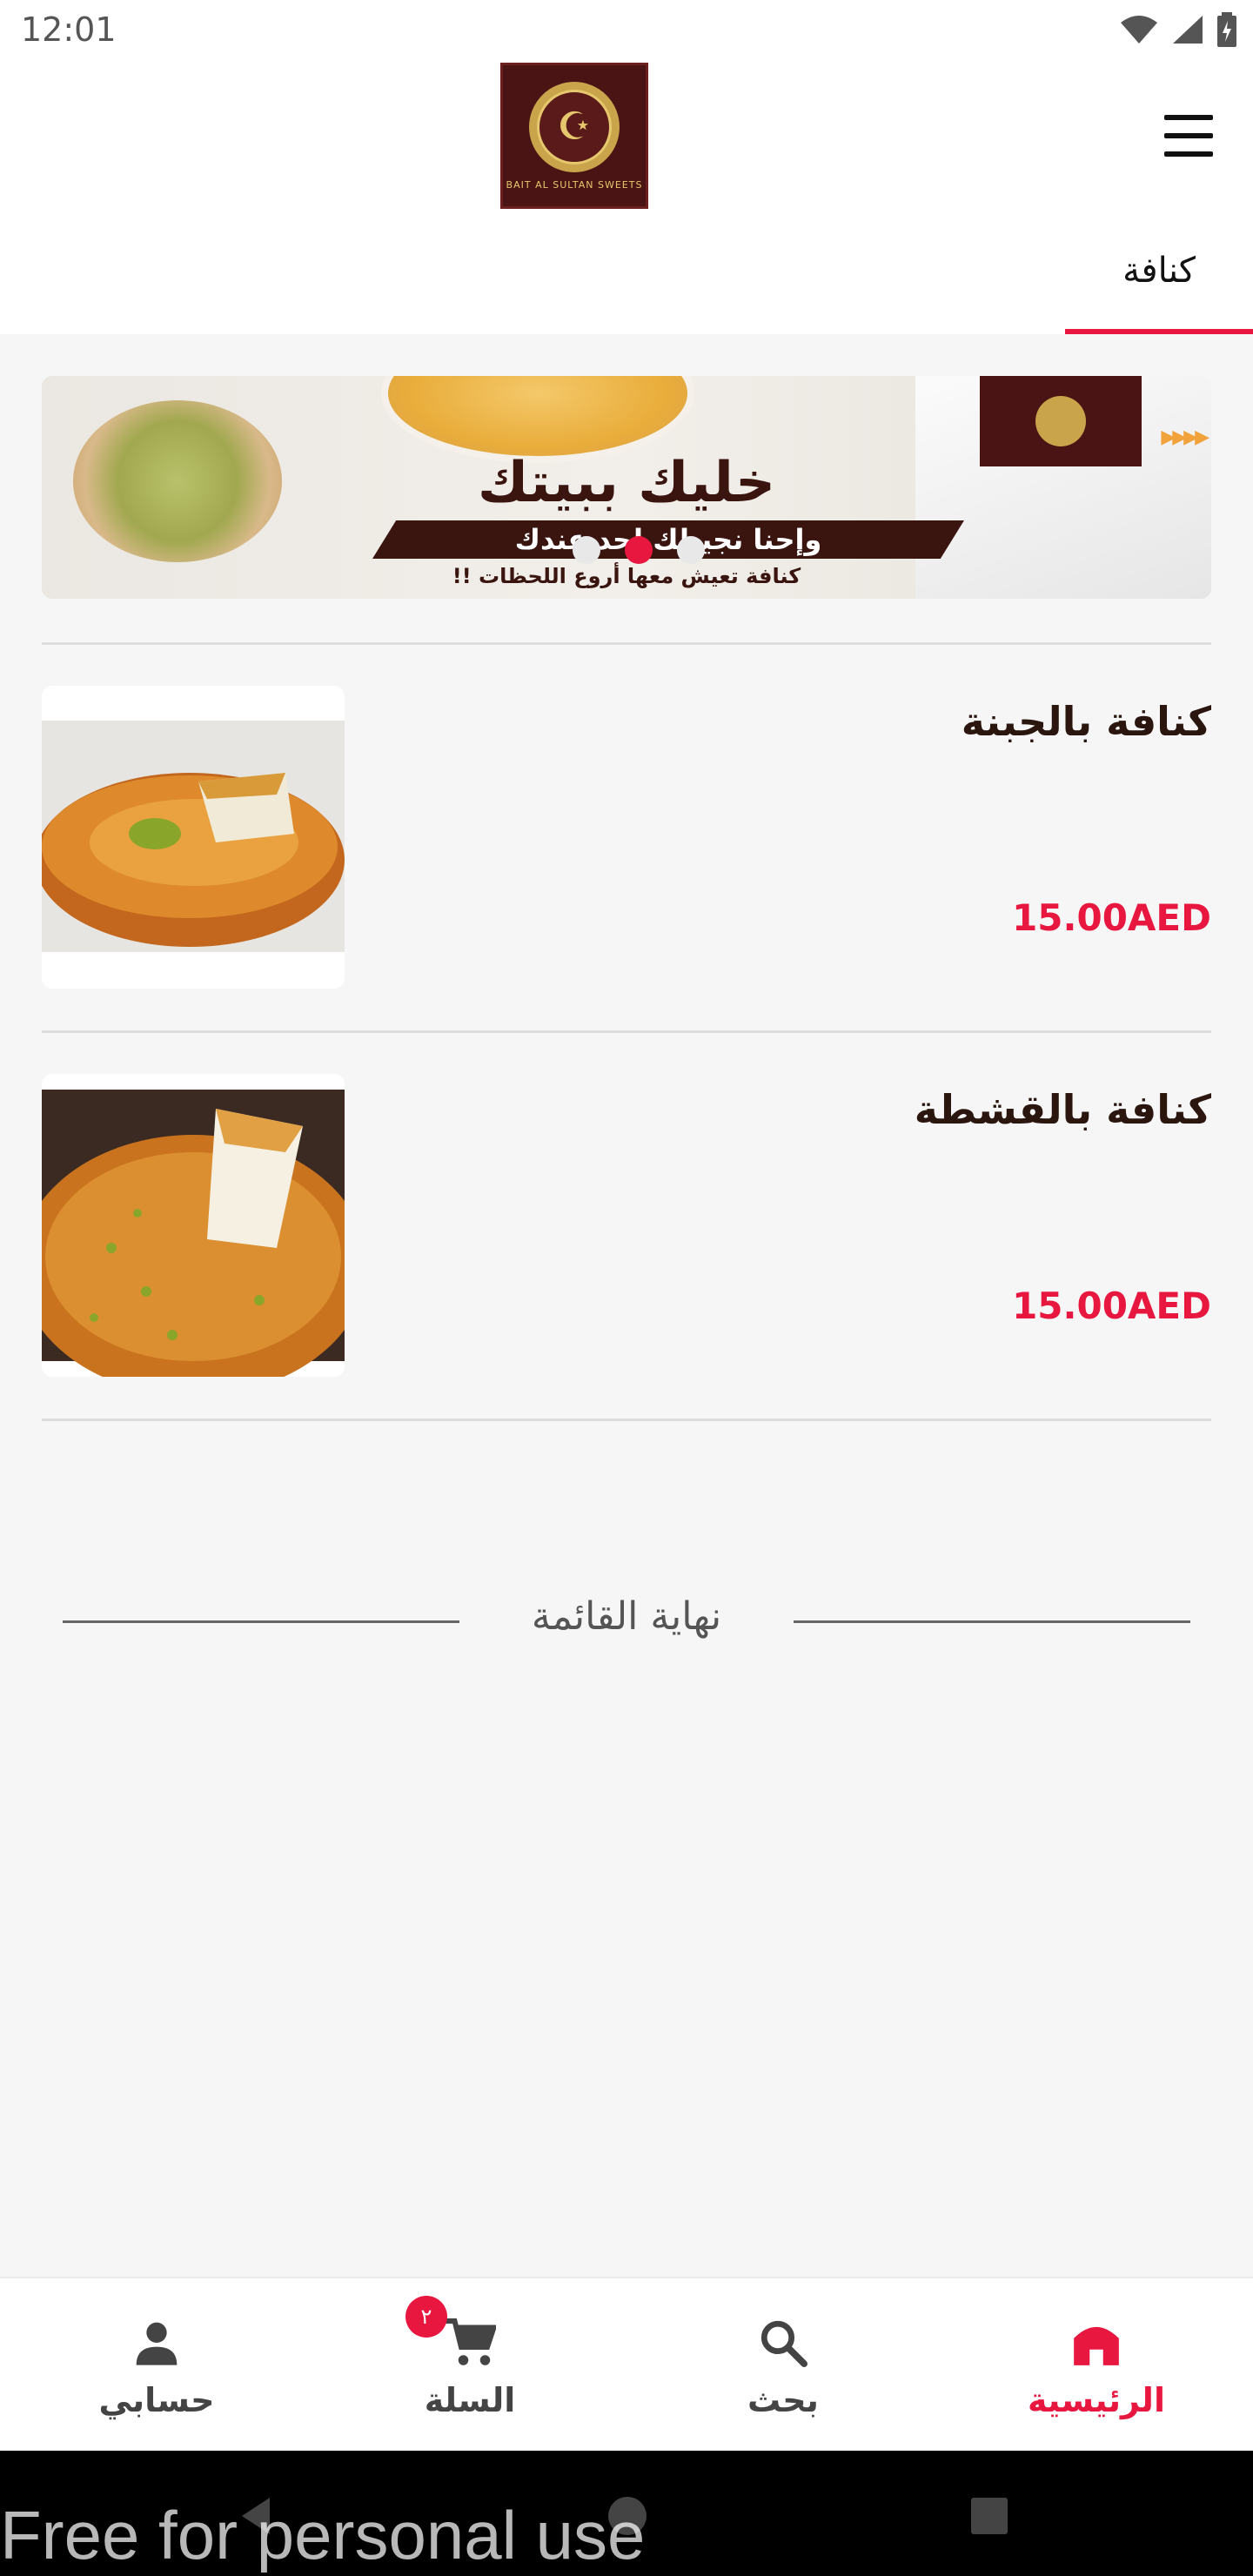 This screenshot has height=2576, width=1253. I want to click on recents-icon, so click(989, 2516).